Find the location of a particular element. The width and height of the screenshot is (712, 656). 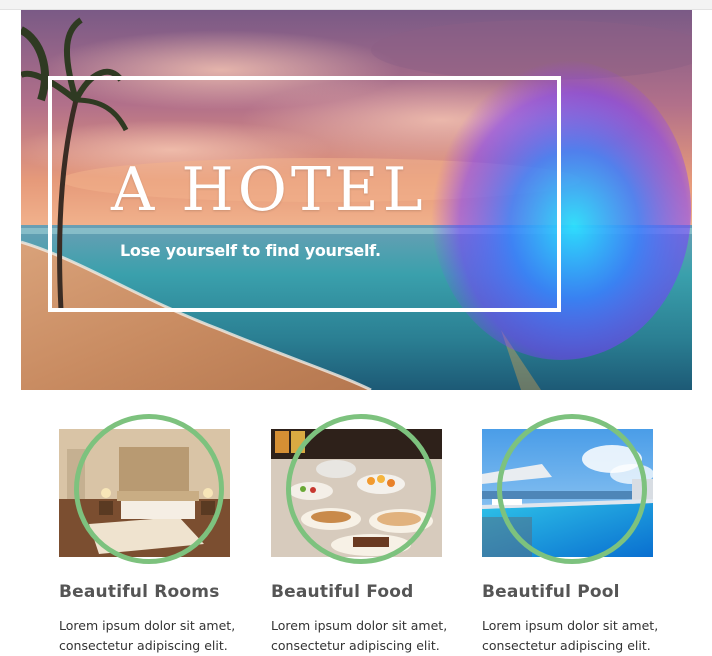

card-title: Beautiful Pool is located at coordinates (551, 592).